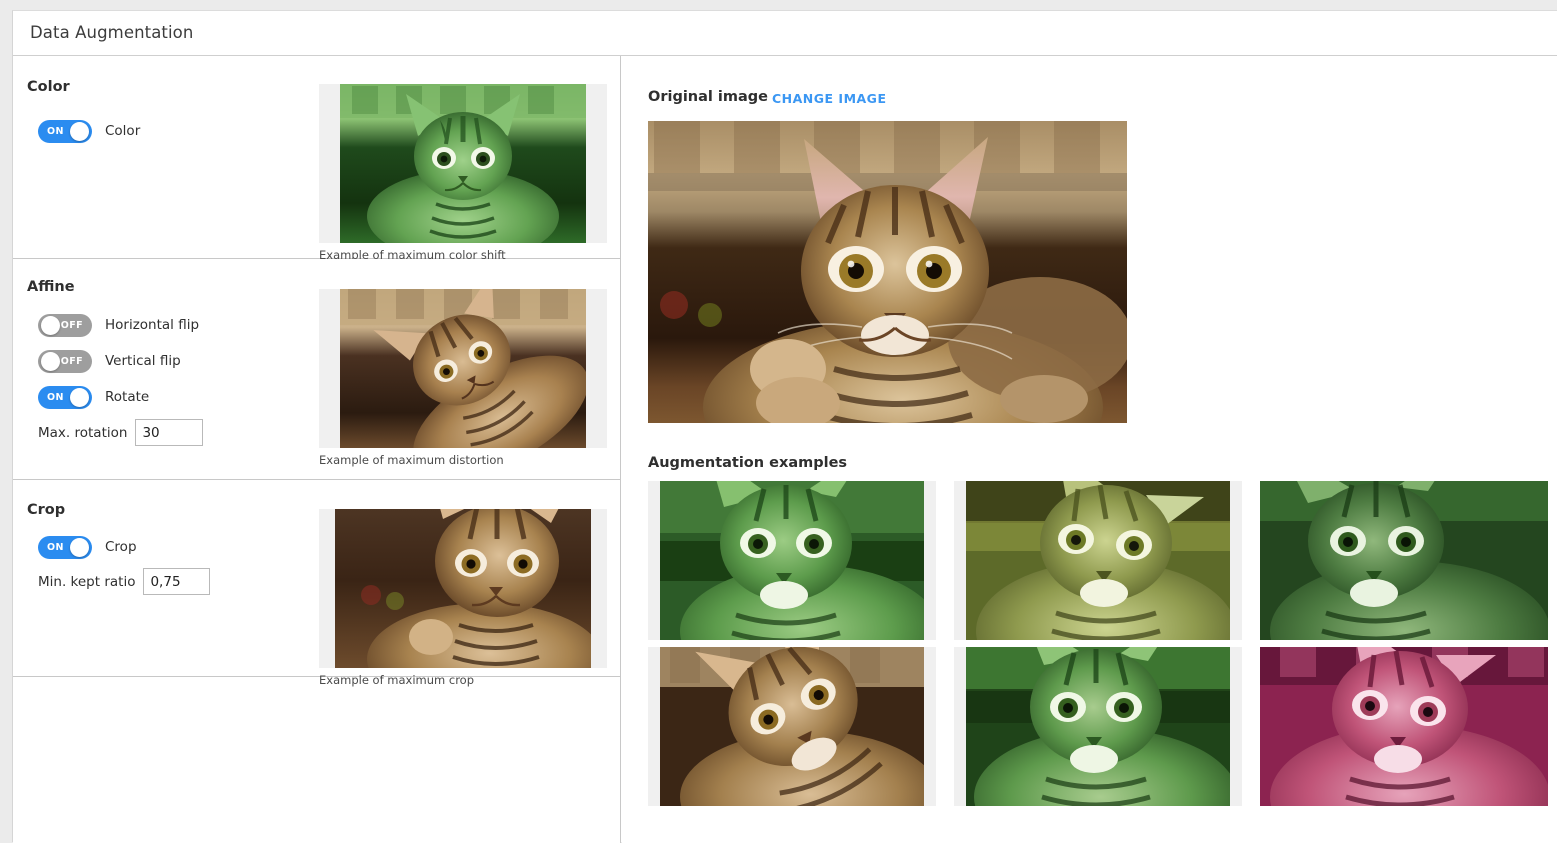  Describe the element at coordinates (411, 460) in the screenshot. I see `example-affine-caption: Example of maximum distortion` at that location.